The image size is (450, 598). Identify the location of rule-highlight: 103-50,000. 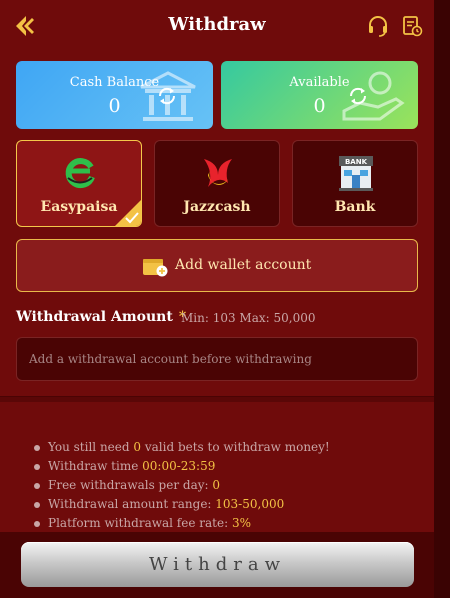
(250, 504).